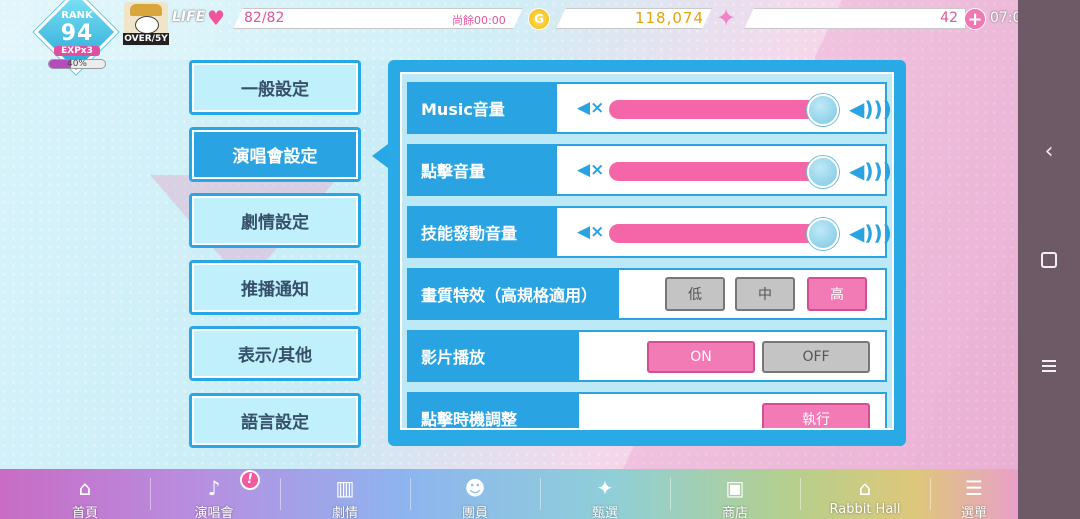 Image resolution: width=1080 pixels, height=519 pixels. I want to click on menu-item-label: 一般設定, so click(275, 87).